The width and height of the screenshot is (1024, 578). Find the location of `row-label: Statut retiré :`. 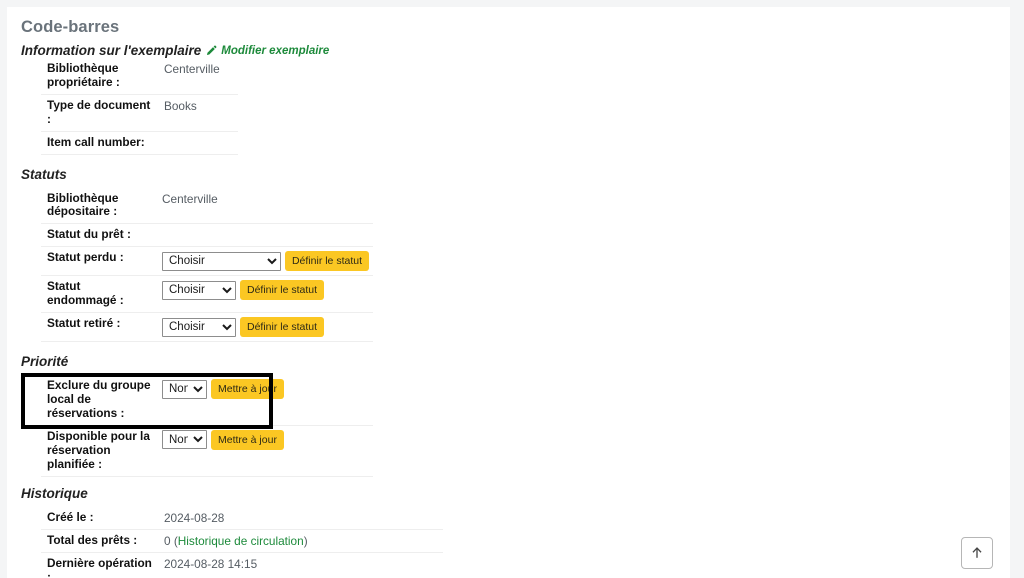

row-label: Statut retiré : is located at coordinates (98, 327).